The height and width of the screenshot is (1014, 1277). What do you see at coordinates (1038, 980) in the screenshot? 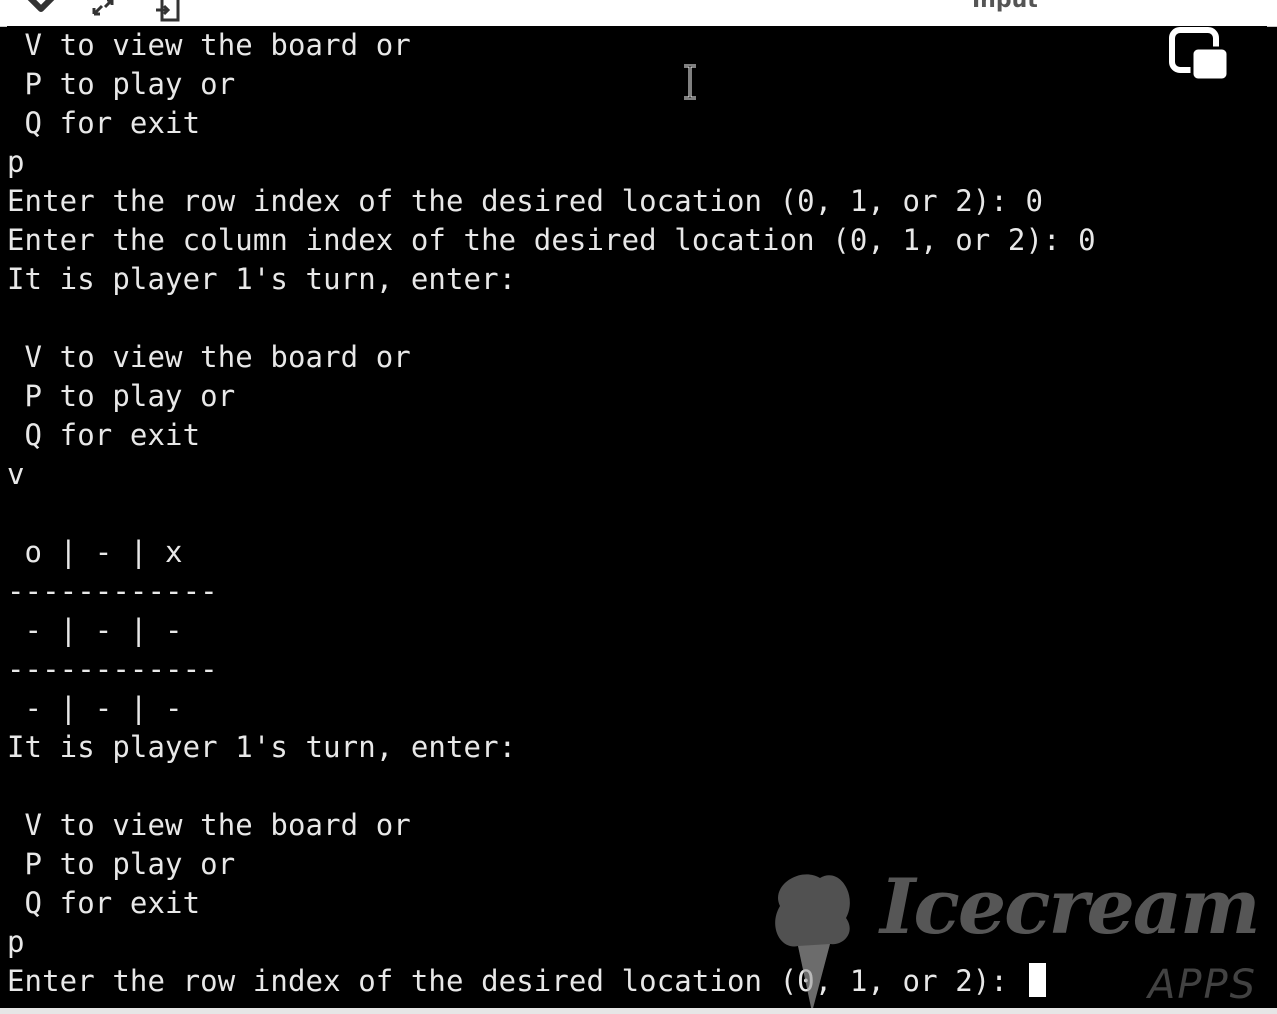
I see `text-cursor-block` at bounding box center [1038, 980].